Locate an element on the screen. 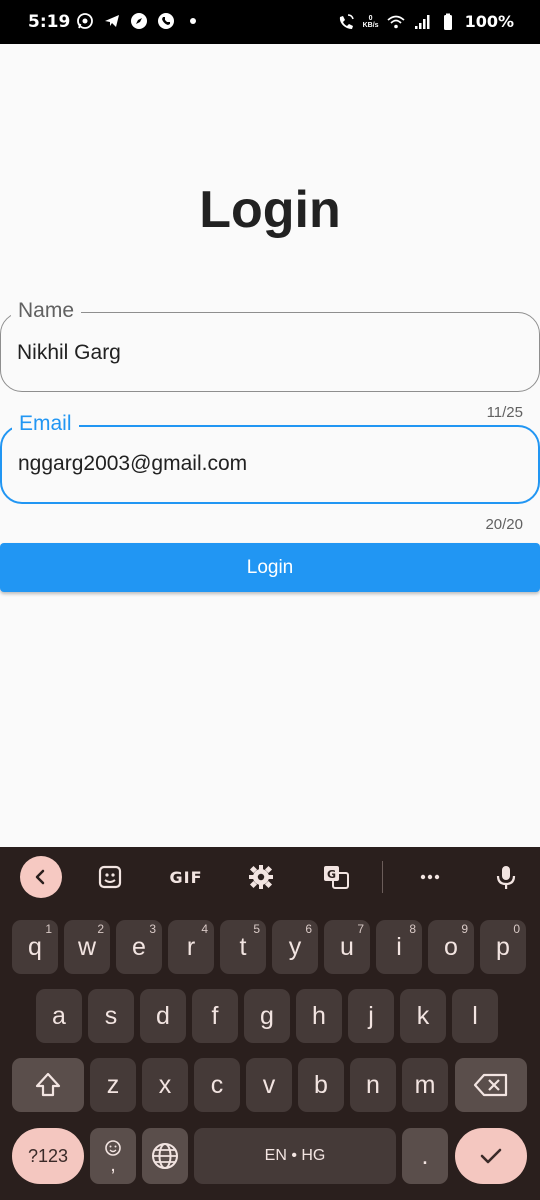 The height and width of the screenshot is (1200, 540). key-t: 5t is located at coordinates (243, 947).